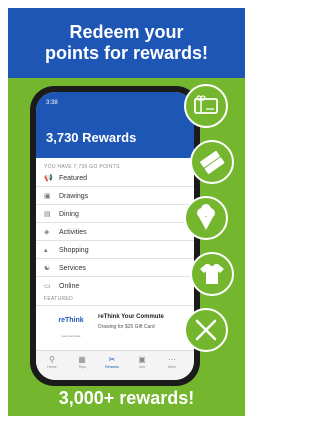 The width and height of the screenshot is (320, 424). I want to click on shirt-icon, so click(212, 274).